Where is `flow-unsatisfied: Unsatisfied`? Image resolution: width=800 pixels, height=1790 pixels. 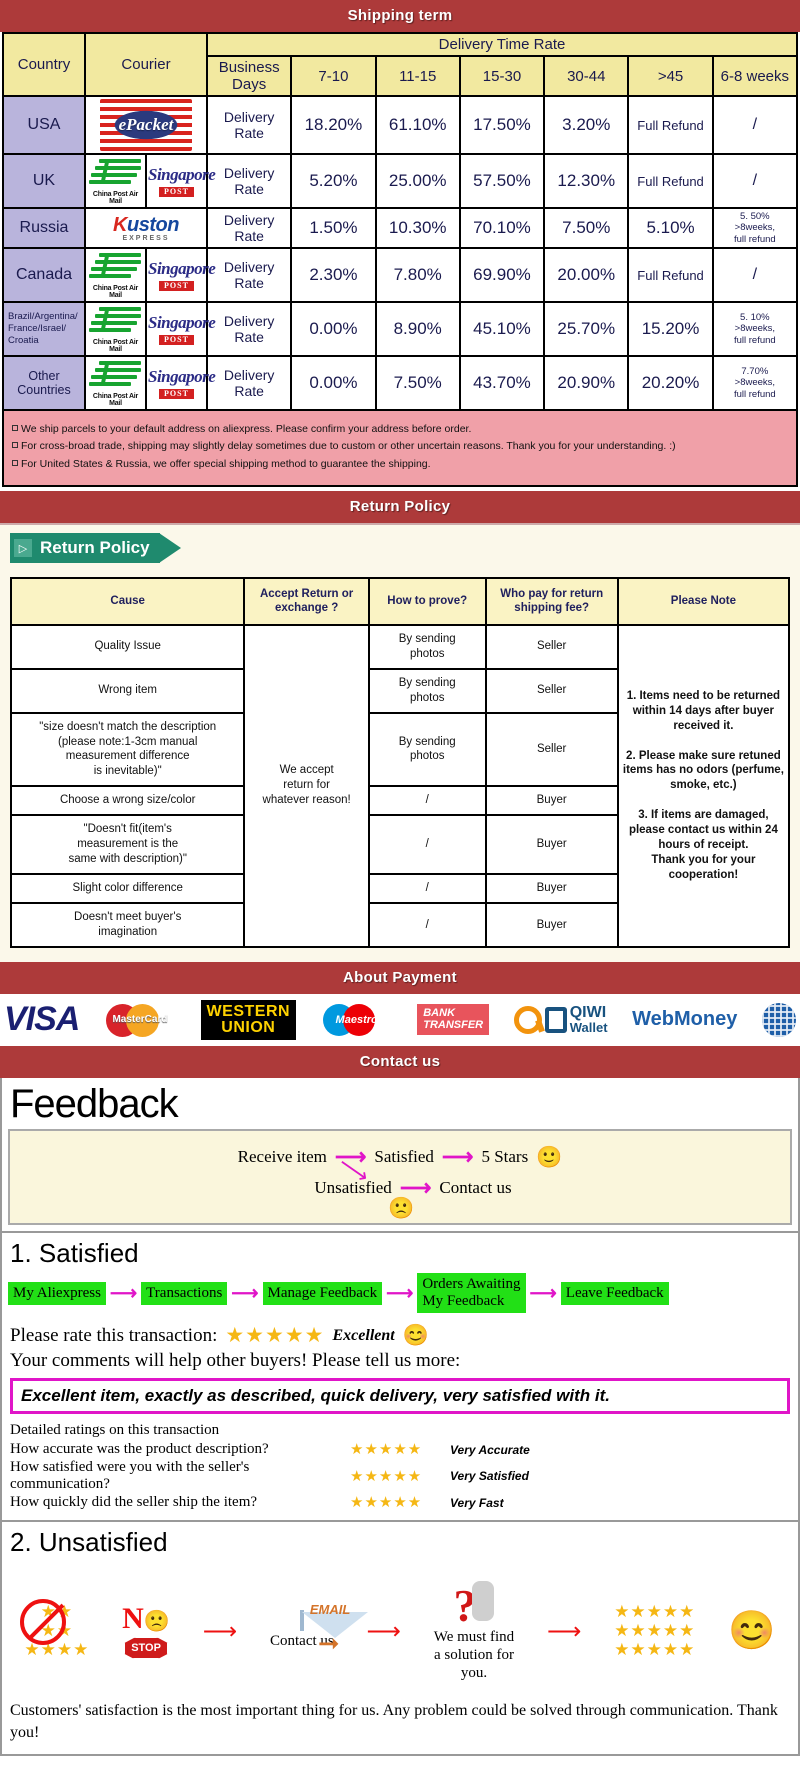 flow-unsatisfied: Unsatisfied is located at coordinates (353, 1187).